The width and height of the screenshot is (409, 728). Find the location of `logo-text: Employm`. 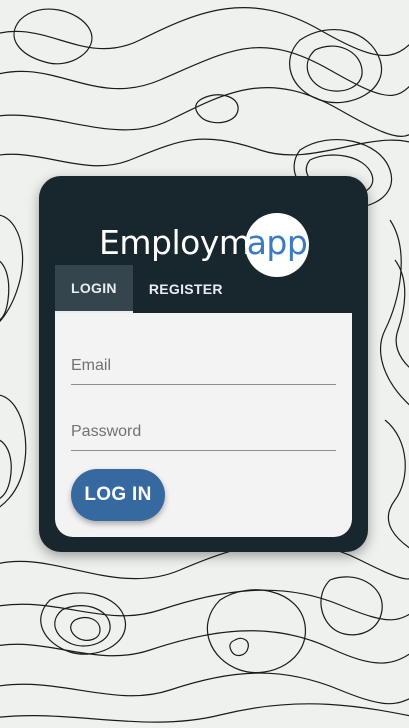

logo-text: Employm is located at coordinates (175, 242).